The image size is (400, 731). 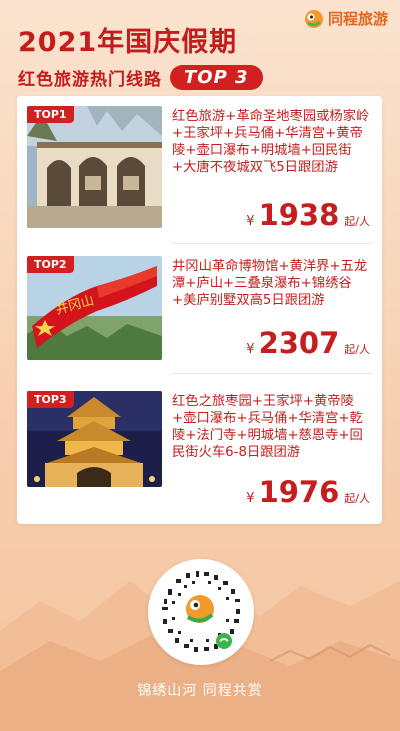 I want to click on route-image-3: TOP3, so click(x=94, y=439).